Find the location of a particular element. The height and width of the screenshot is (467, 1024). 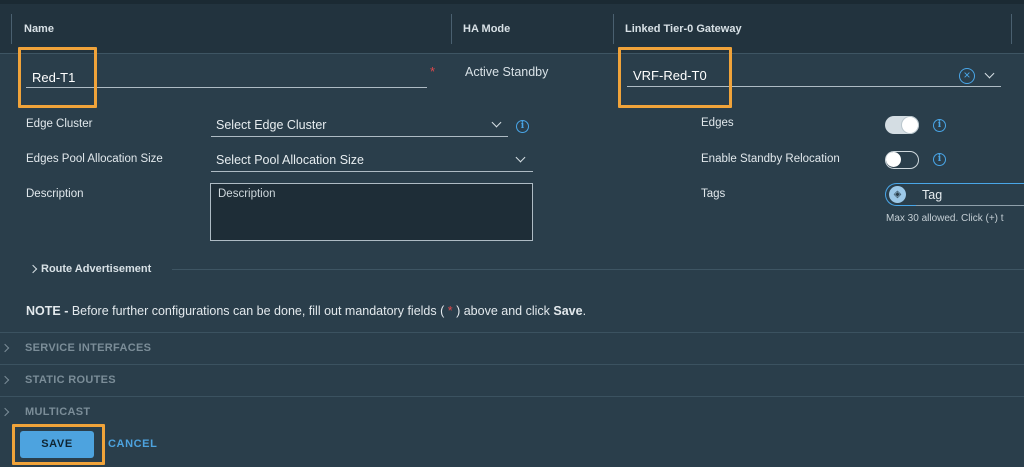

note-text: ) above and click is located at coordinates (503, 311).